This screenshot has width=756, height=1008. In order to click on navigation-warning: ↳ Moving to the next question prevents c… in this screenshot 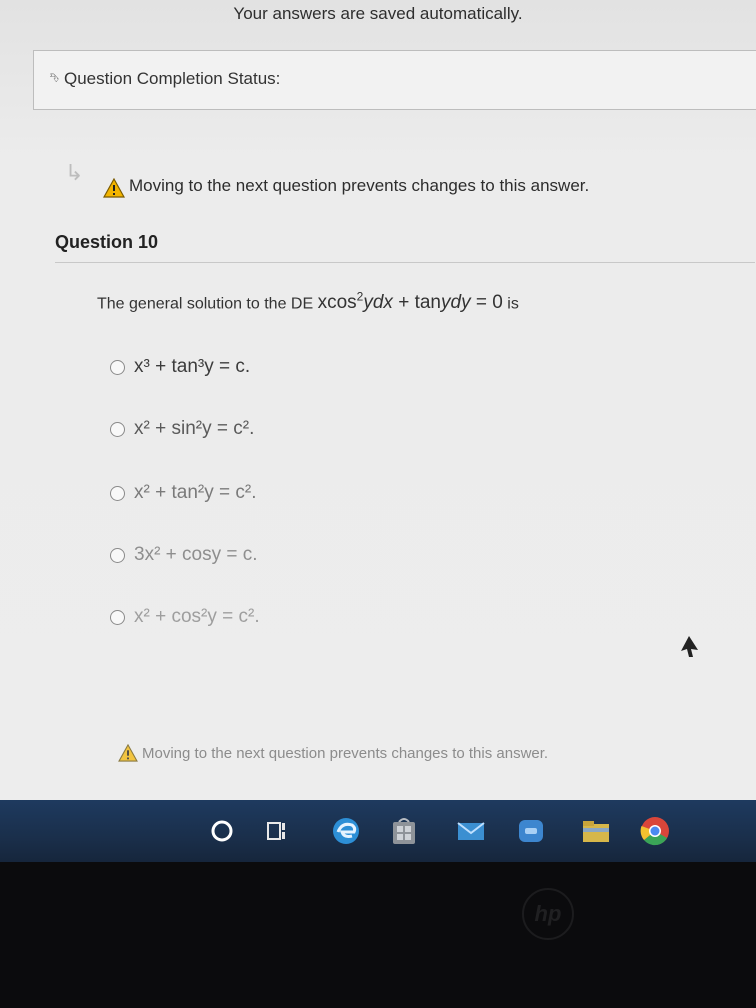, I will do `click(390, 185)`.